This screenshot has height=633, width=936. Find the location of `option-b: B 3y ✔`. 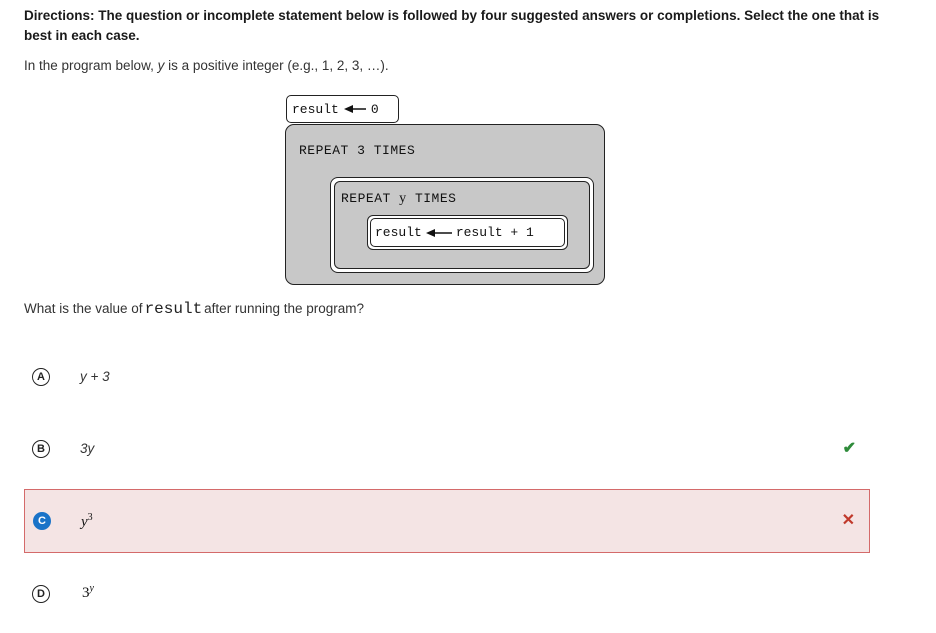

option-b: B 3y ✔ is located at coordinates (447, 449).